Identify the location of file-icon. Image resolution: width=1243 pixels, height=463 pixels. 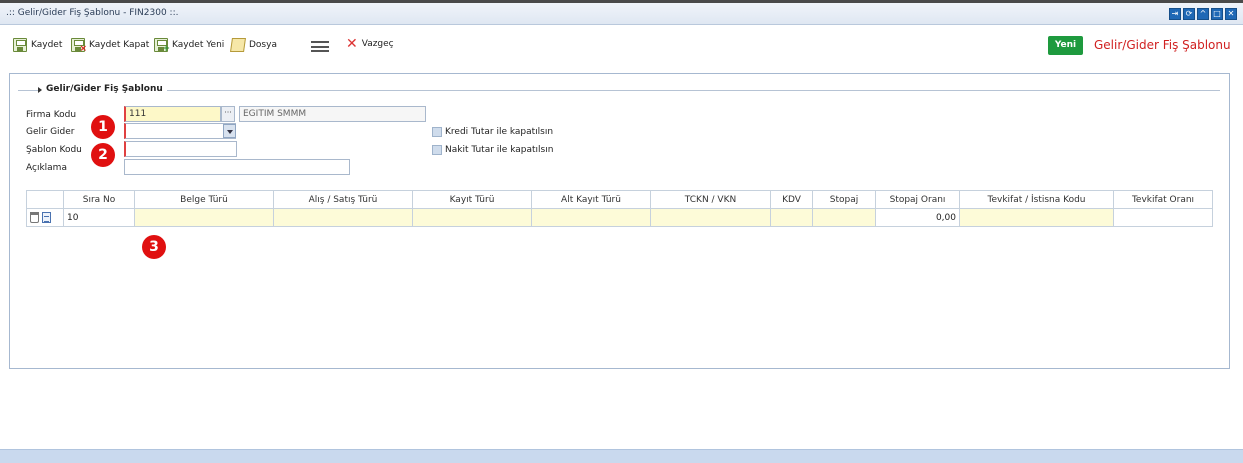
(238, 45).